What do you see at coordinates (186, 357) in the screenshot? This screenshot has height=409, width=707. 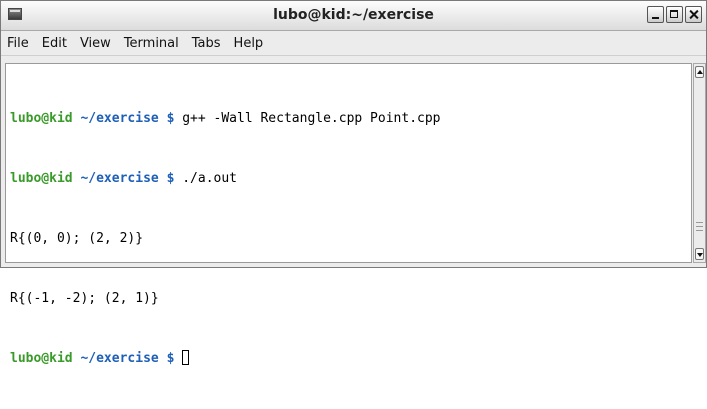 I see `text-cursor` at bounding box center [186, 357].